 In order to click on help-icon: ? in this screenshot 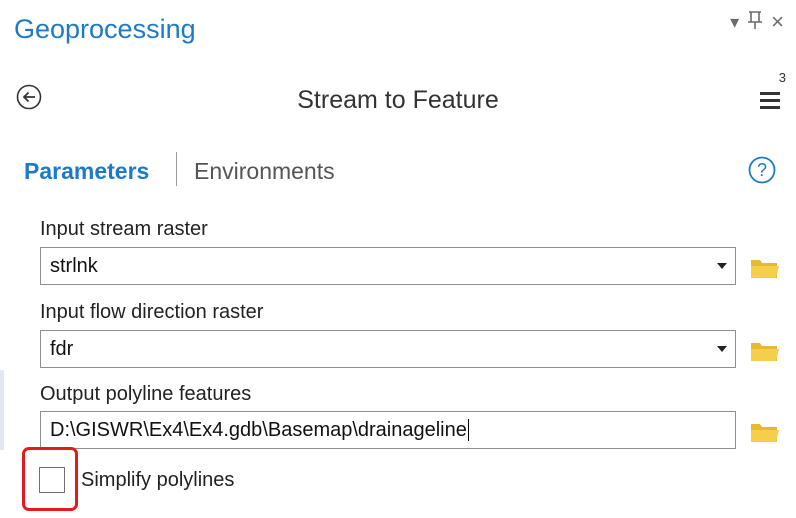, I will do `click(762, 170)`.